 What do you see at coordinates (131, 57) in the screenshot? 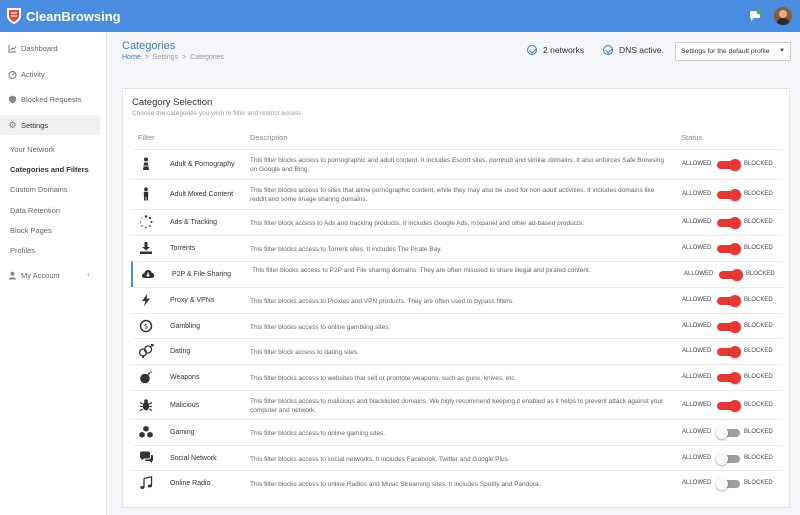
I see `breadcrumb-home: Home` at bounding box center [131, 57].